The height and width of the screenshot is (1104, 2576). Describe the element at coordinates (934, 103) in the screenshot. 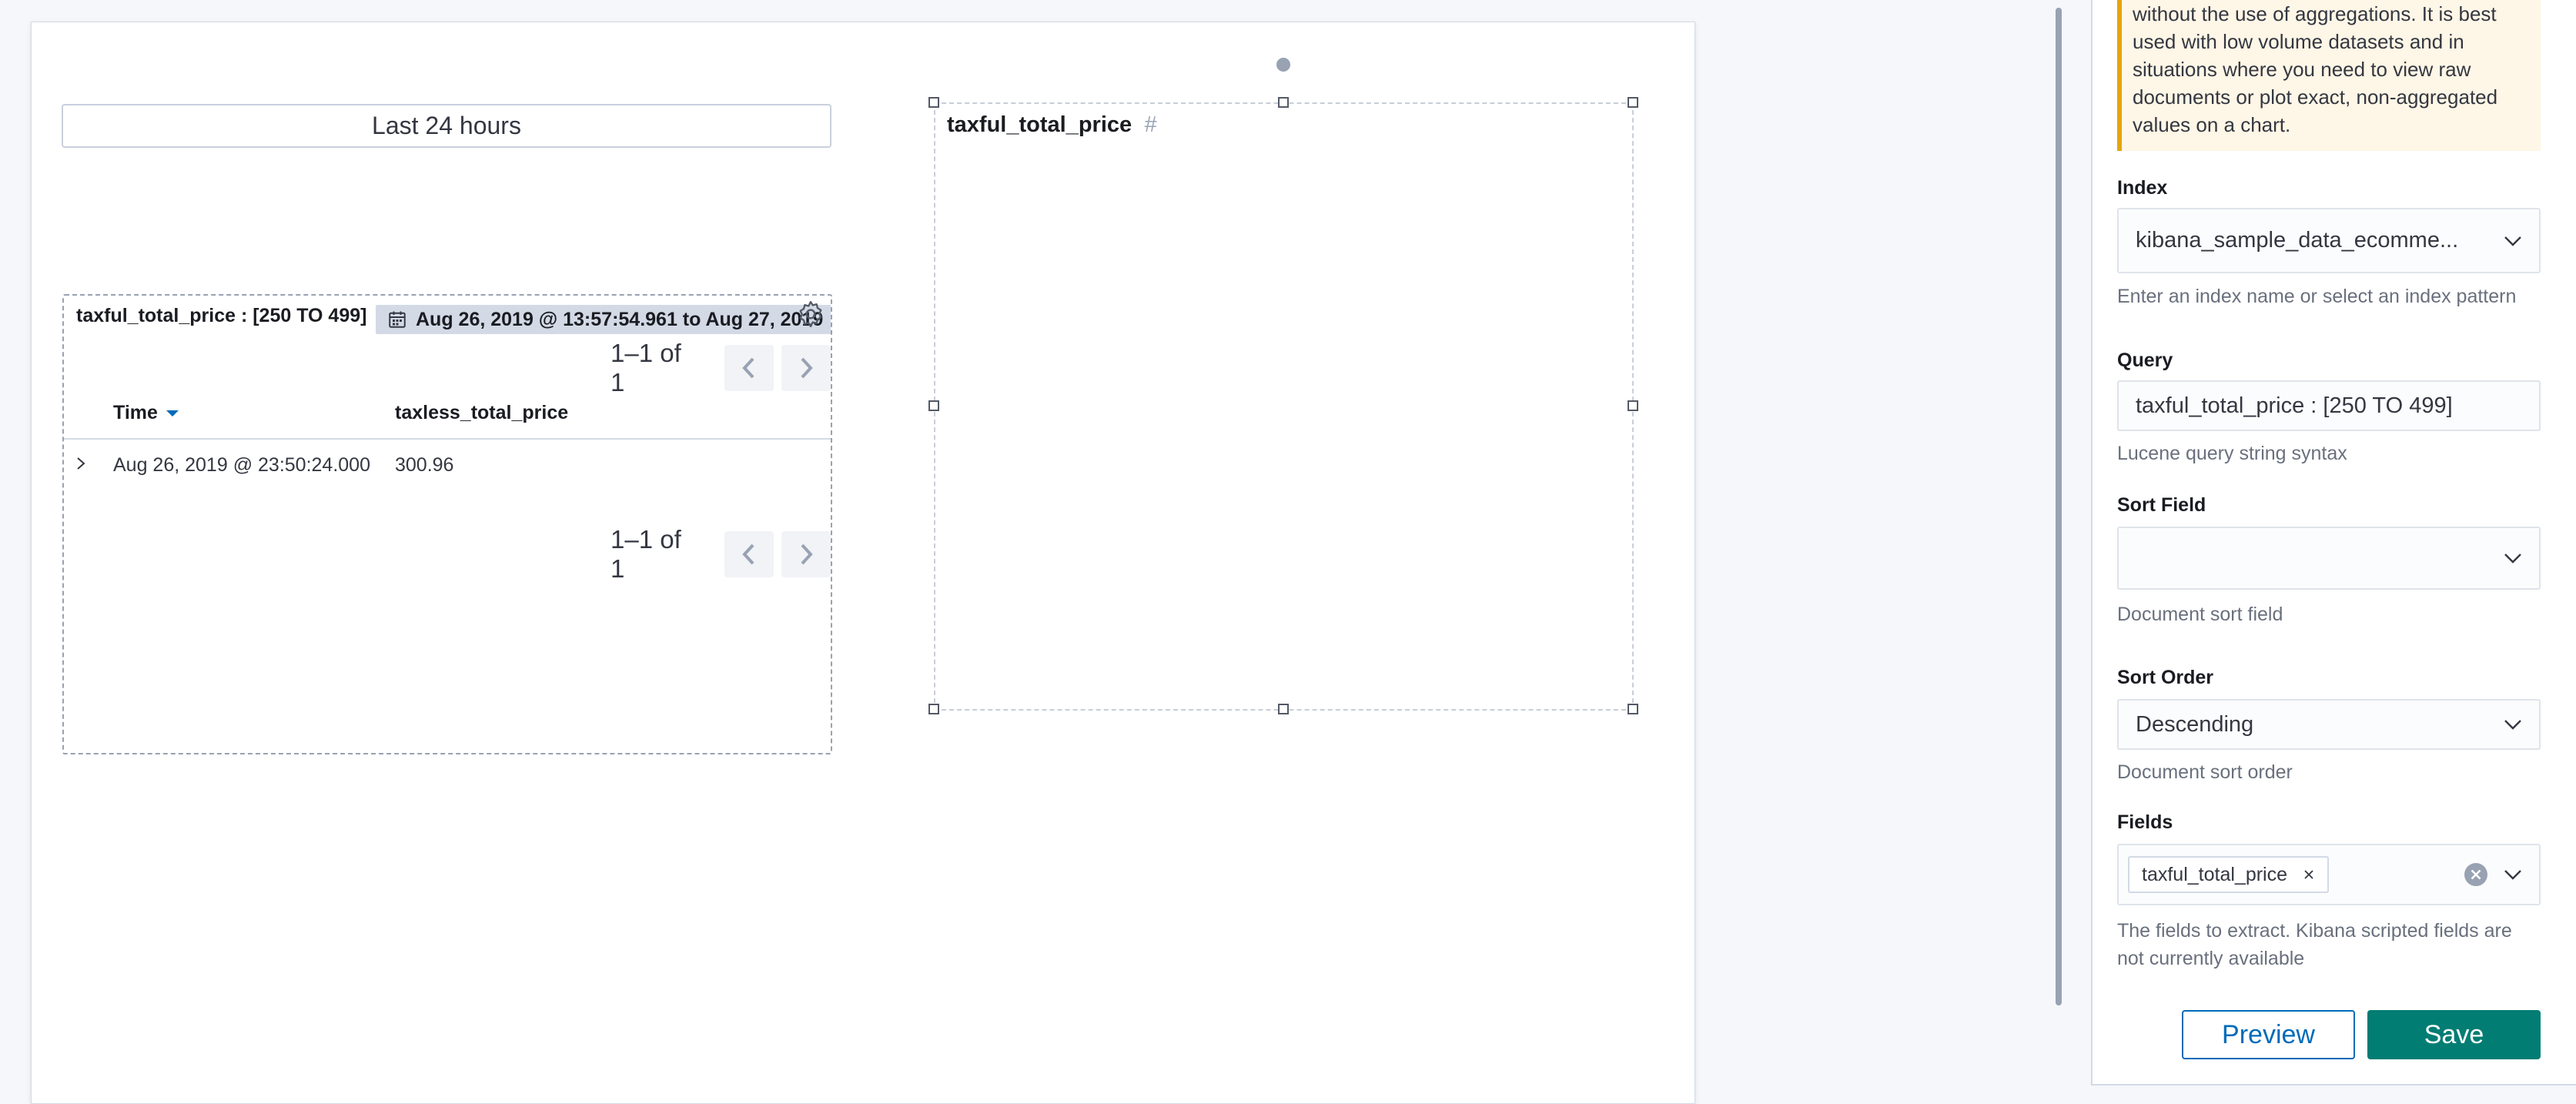

I see `resize-handle-top-left` at that location.